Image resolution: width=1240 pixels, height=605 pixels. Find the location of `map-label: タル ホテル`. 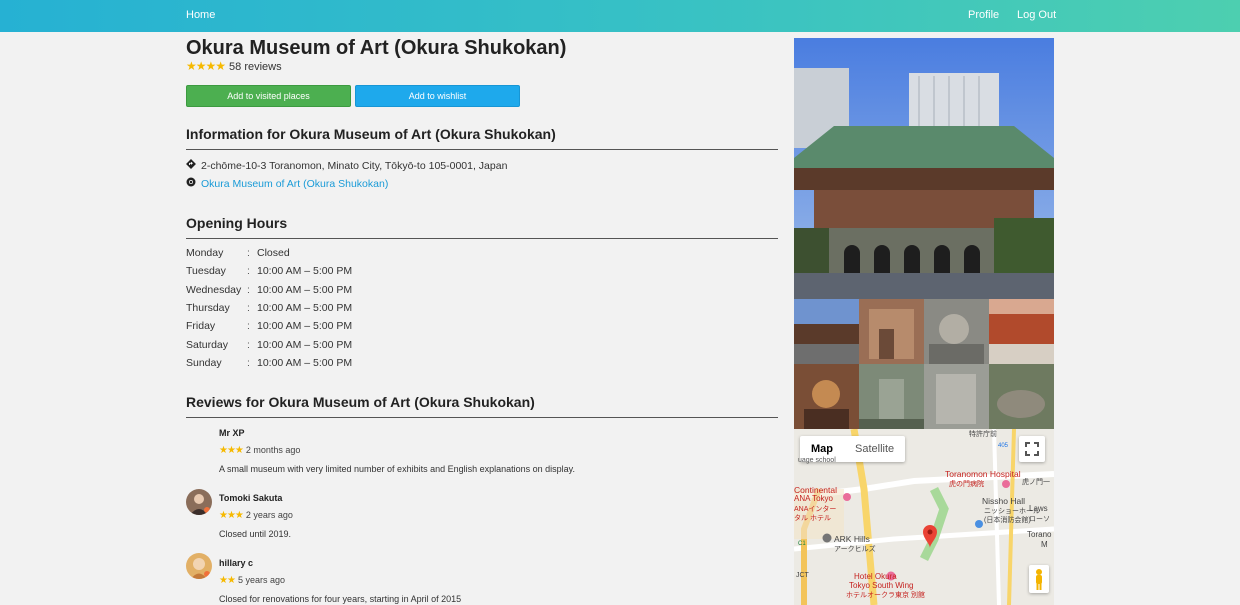

map-label: タル ホテル is located at coordinates (812, 518).